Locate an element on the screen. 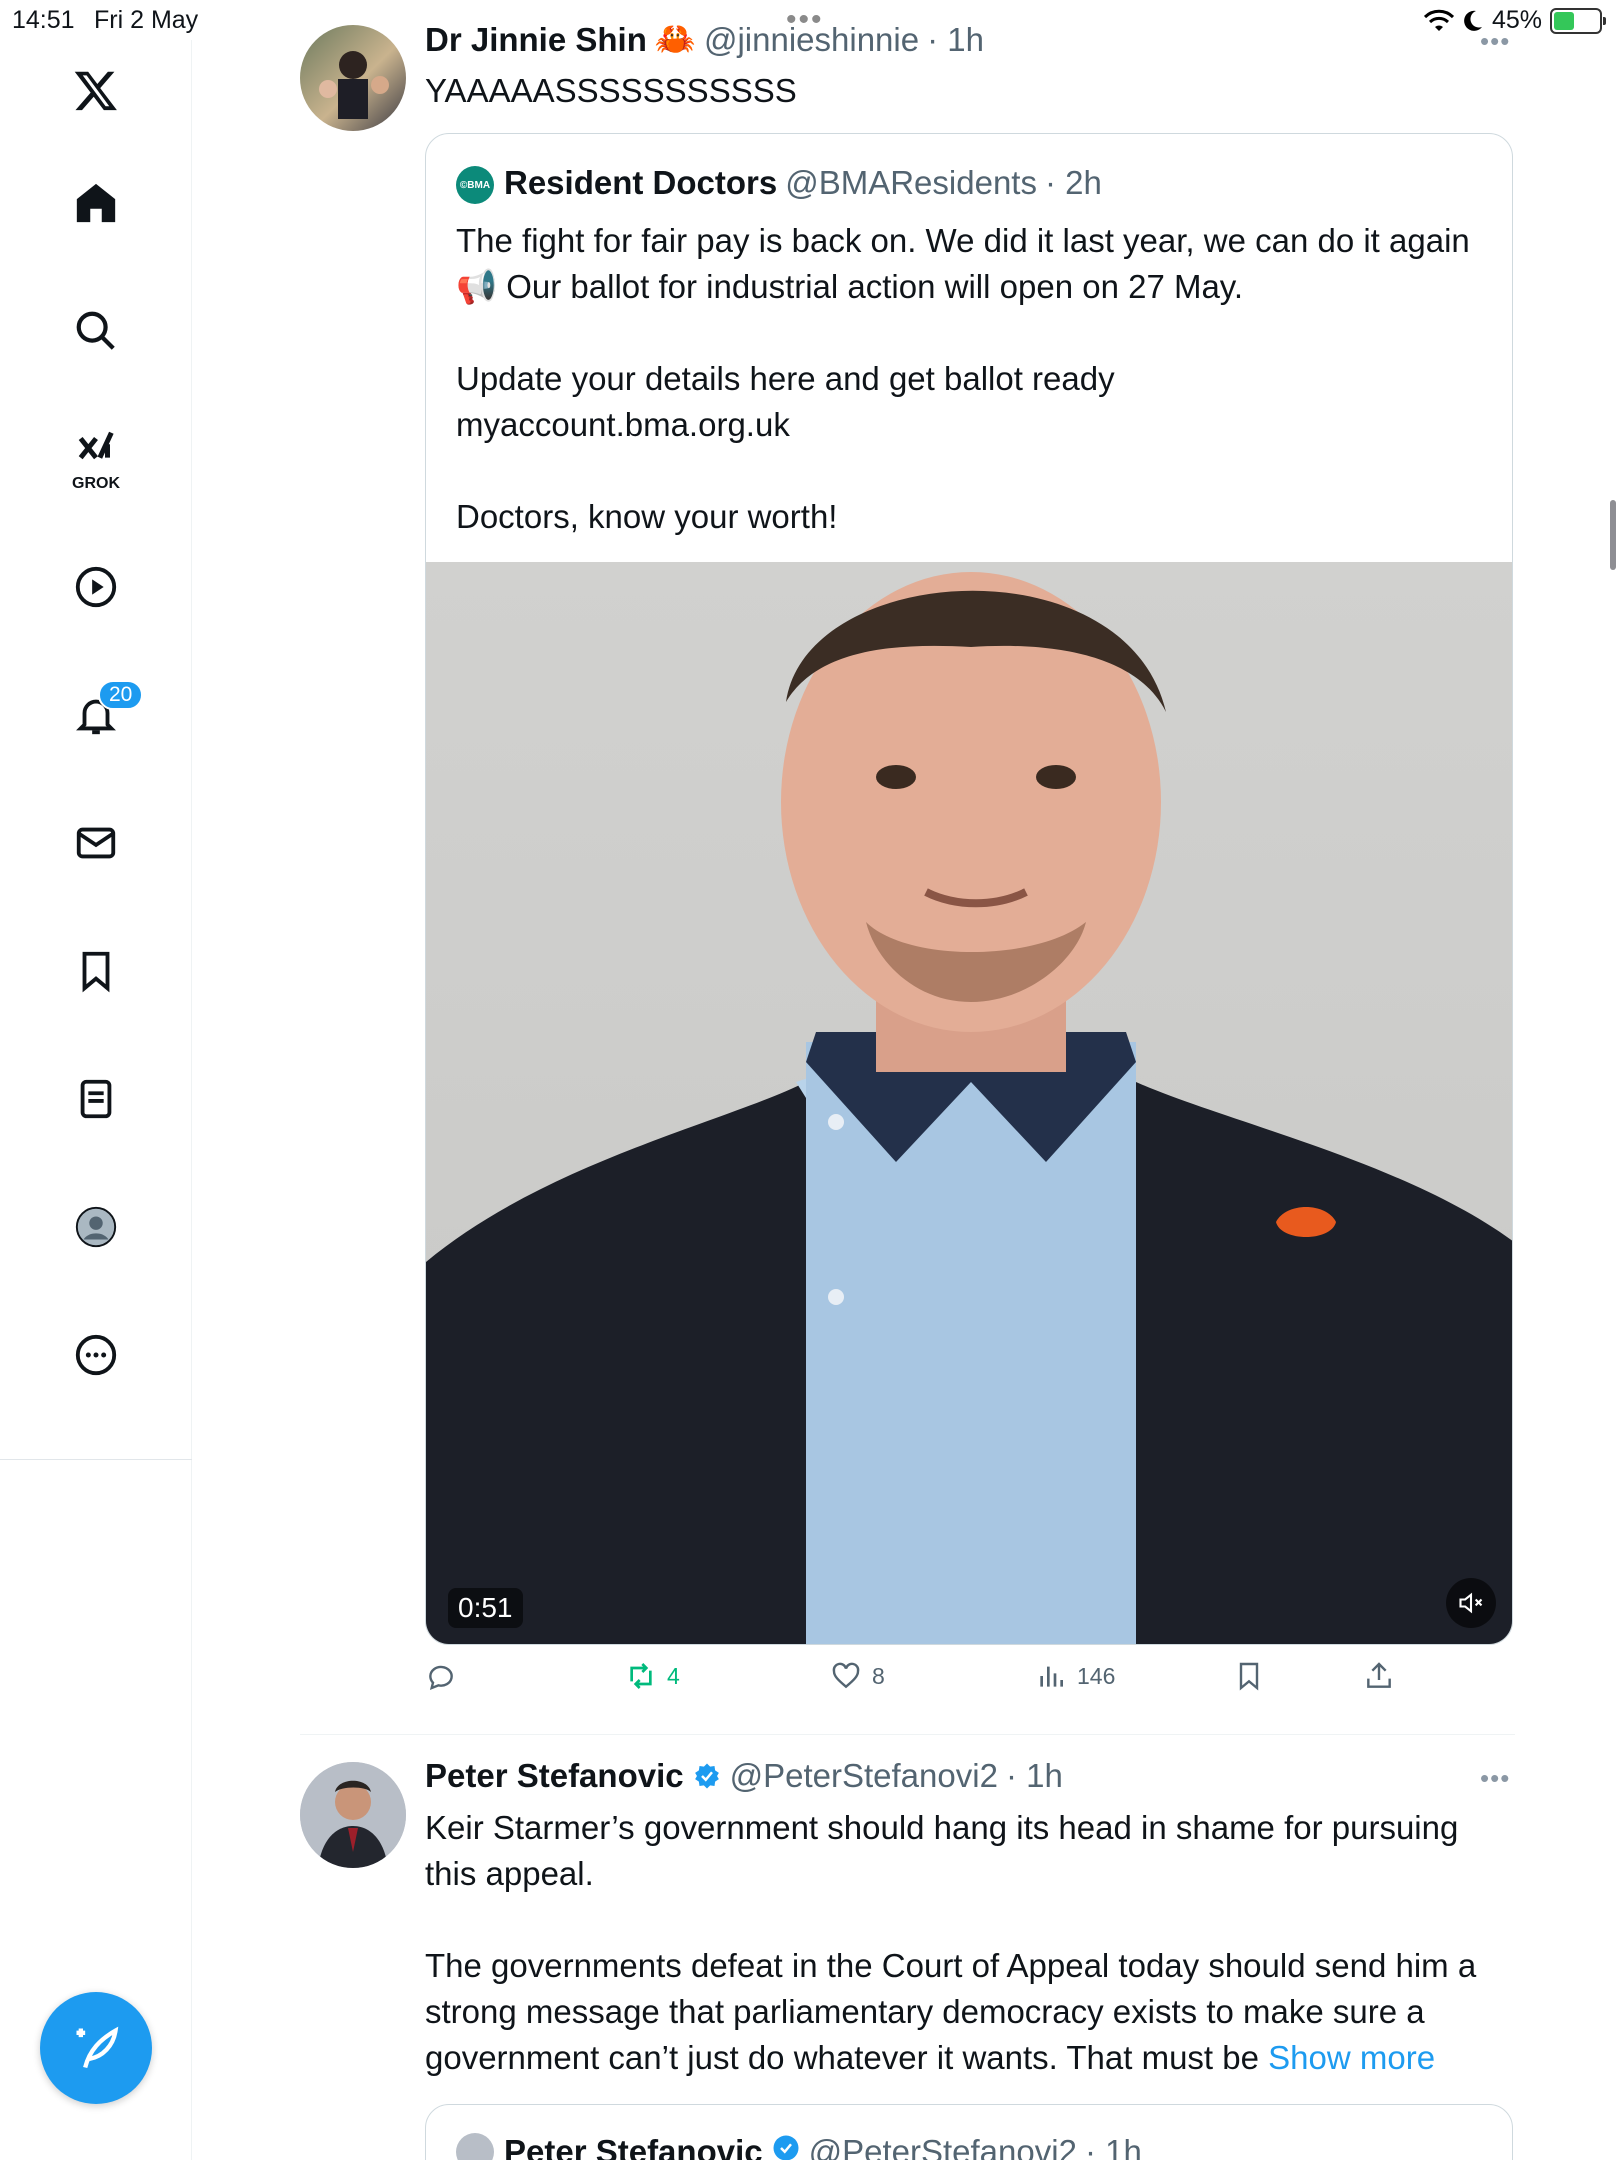 This screenshot has height=2160, width=1620. bookmarks-icon is located at coordinates (96, 971).